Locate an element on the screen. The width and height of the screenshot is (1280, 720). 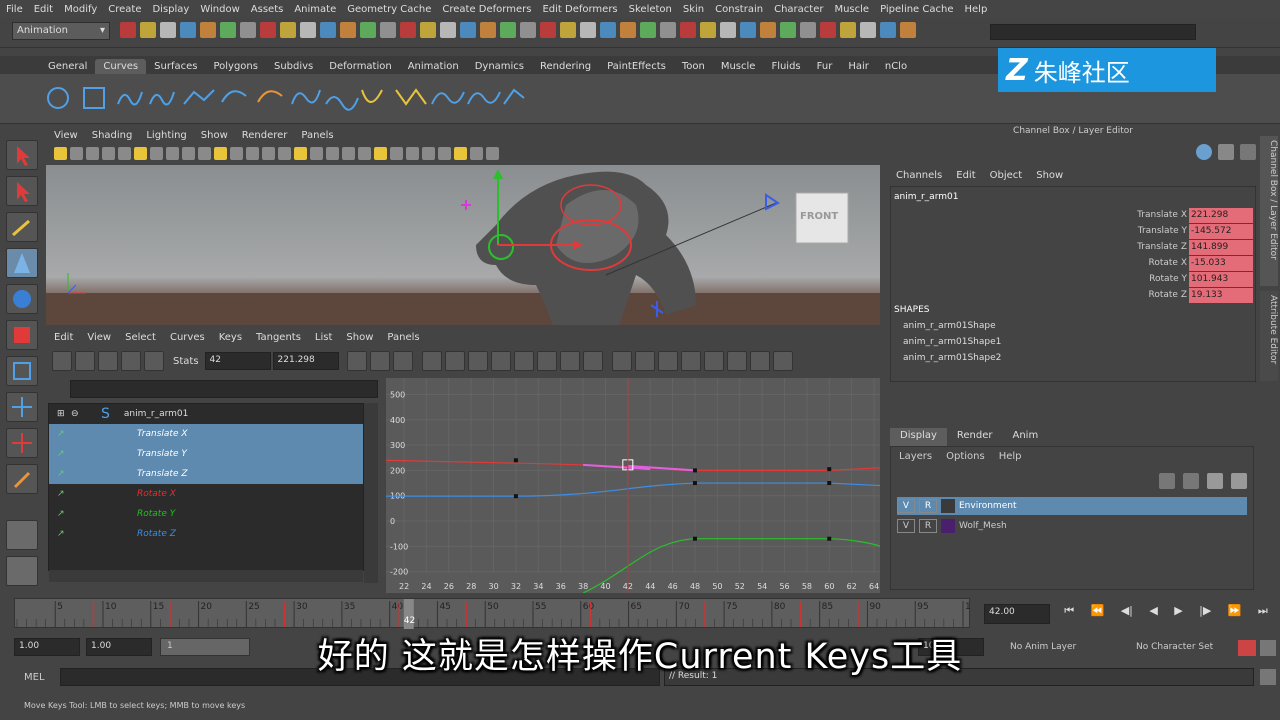
unify-tangents-icon is located at coordinates (644, 361).